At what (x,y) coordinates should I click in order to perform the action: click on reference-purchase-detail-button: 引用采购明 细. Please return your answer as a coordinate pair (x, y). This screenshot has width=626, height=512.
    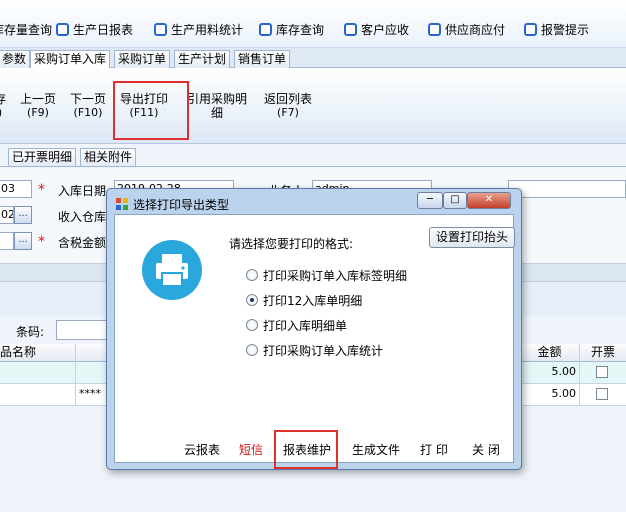
    Looking at the image, I should click on (217, 106).